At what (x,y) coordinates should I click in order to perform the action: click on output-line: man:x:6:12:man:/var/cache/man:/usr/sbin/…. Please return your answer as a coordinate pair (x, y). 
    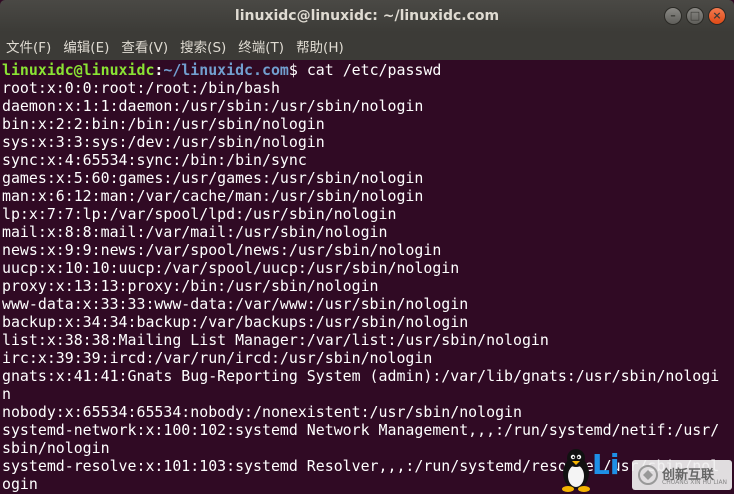
    Looking at the image, I should click on (213, 196).